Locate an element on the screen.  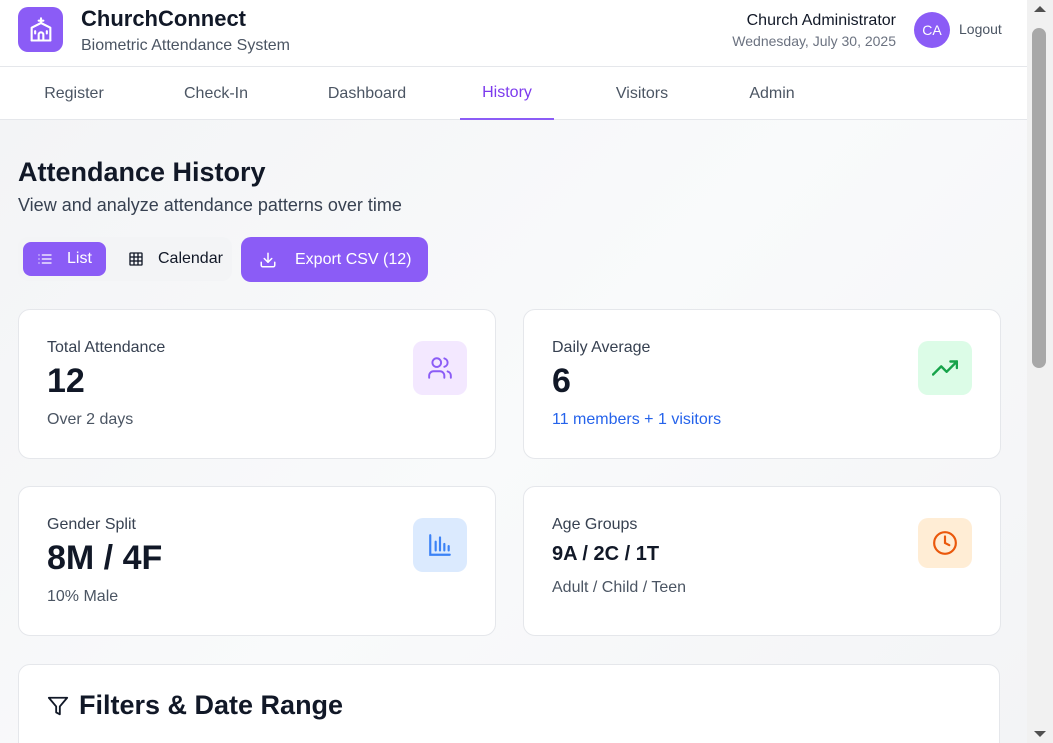
clock-icon is located at coordinates (945, 543).